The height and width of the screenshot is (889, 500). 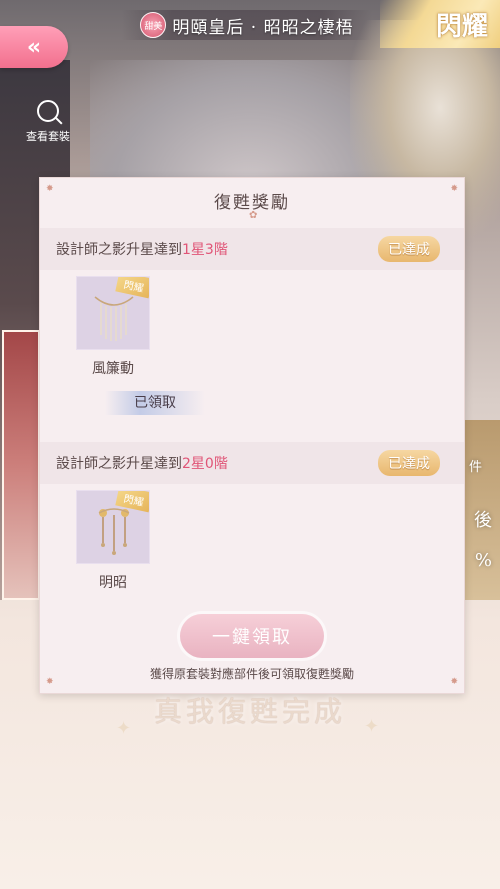 What do you see at coordinates (153, 25) in the screenshot?
I see `title-badge: 甜美` at bounding box center [153, 25].